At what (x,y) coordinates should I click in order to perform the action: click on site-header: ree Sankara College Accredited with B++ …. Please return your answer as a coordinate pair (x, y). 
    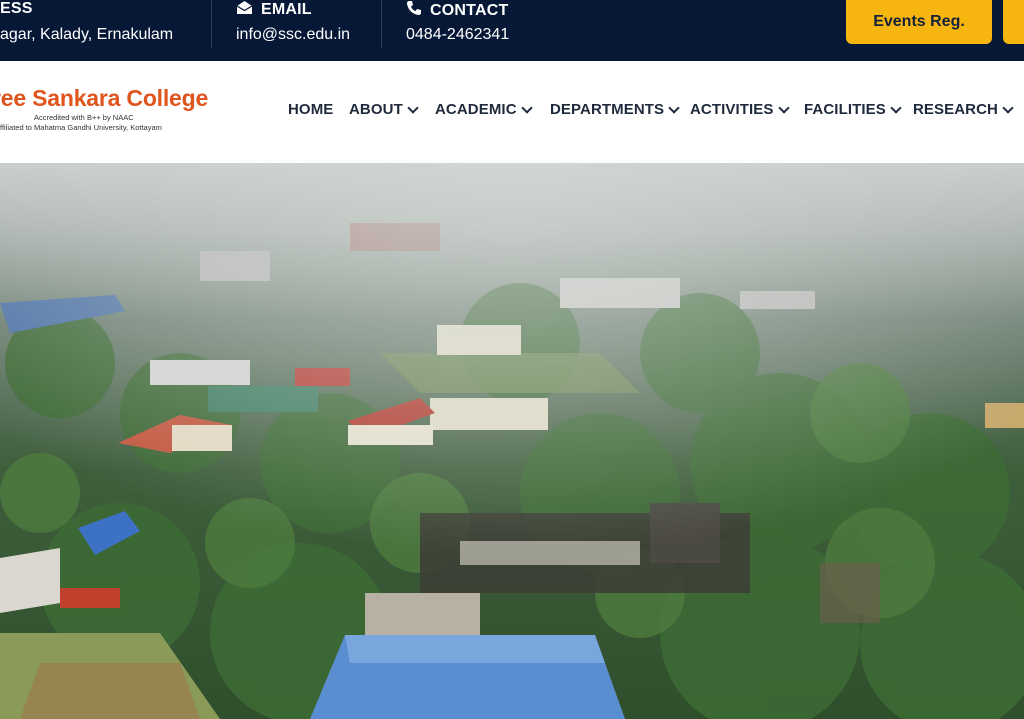
    Looking at the image, I should click on (512, 112).